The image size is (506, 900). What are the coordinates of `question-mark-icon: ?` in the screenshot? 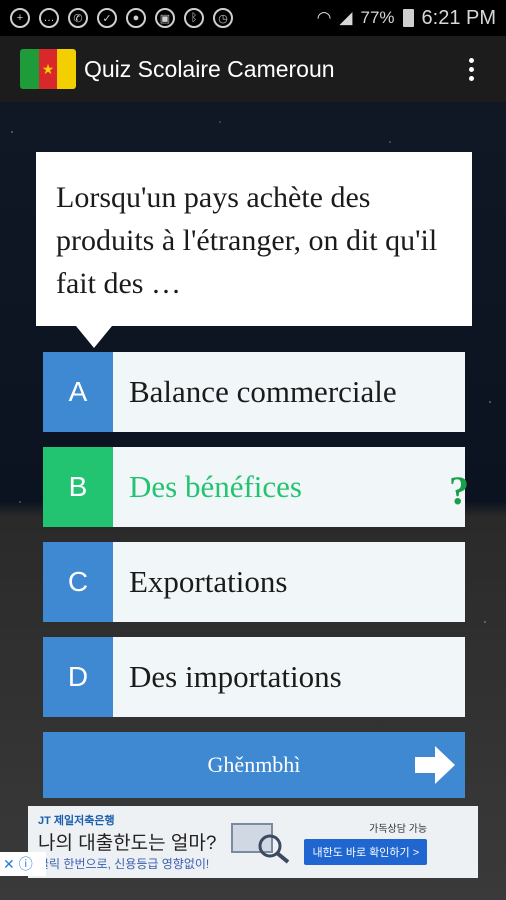 It's located at (459, 490).